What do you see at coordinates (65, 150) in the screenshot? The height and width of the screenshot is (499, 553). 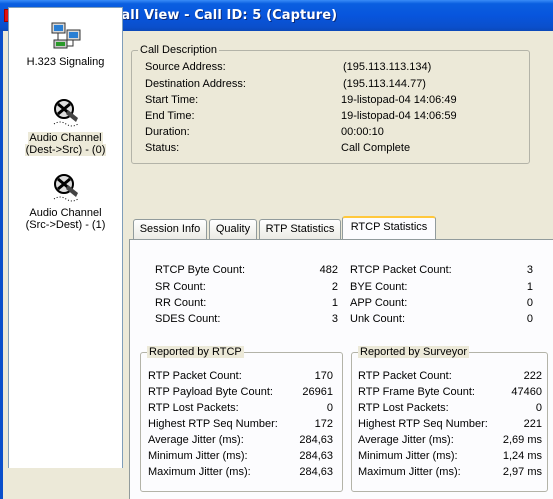 I see `list-item-sublabel: (Dest->Src) - (0)` at bounding box center [65, 150].